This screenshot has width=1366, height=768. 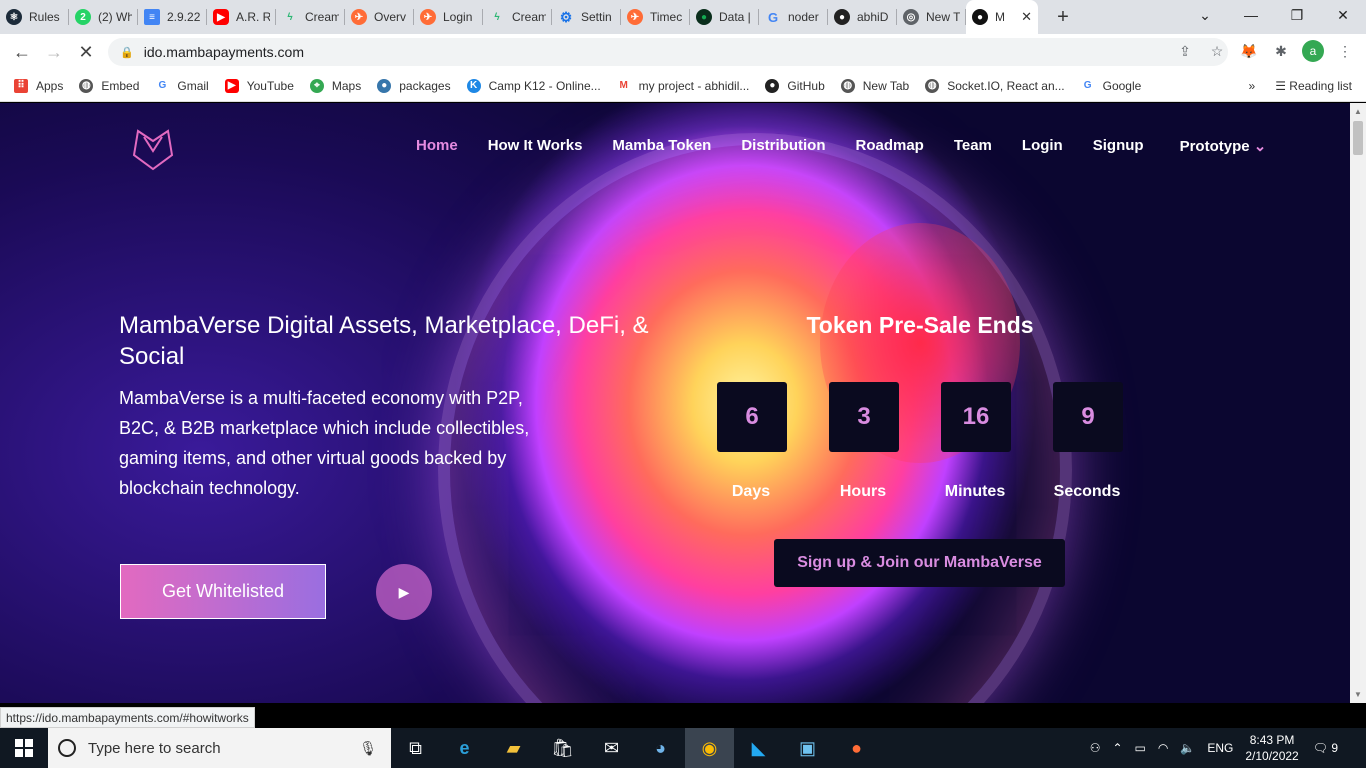 What do you see at coordinates (1117, 748) in the screenshot?
I see `show-hidden-icons: ⌃` at bounding box center [1117, 748].